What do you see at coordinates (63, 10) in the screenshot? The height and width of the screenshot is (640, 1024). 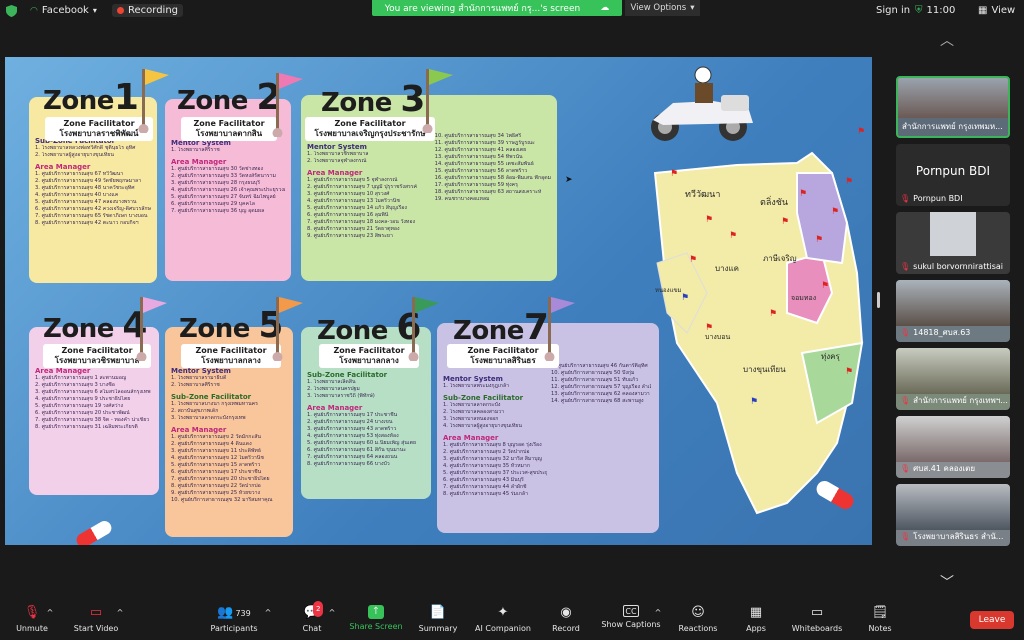 I see `facebook-live-button: ◠ Facebook ▾` at bounding box center [63, 10].